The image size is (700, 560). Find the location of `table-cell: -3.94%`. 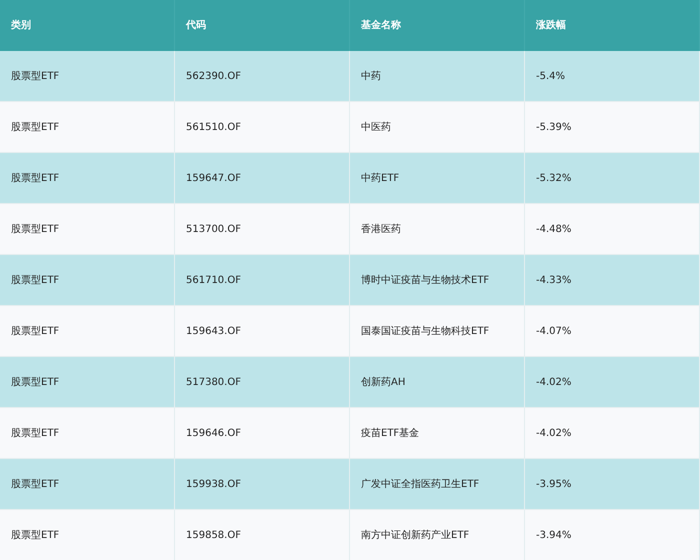

table-cell: -3.94% is located at coordinates (612, 535).